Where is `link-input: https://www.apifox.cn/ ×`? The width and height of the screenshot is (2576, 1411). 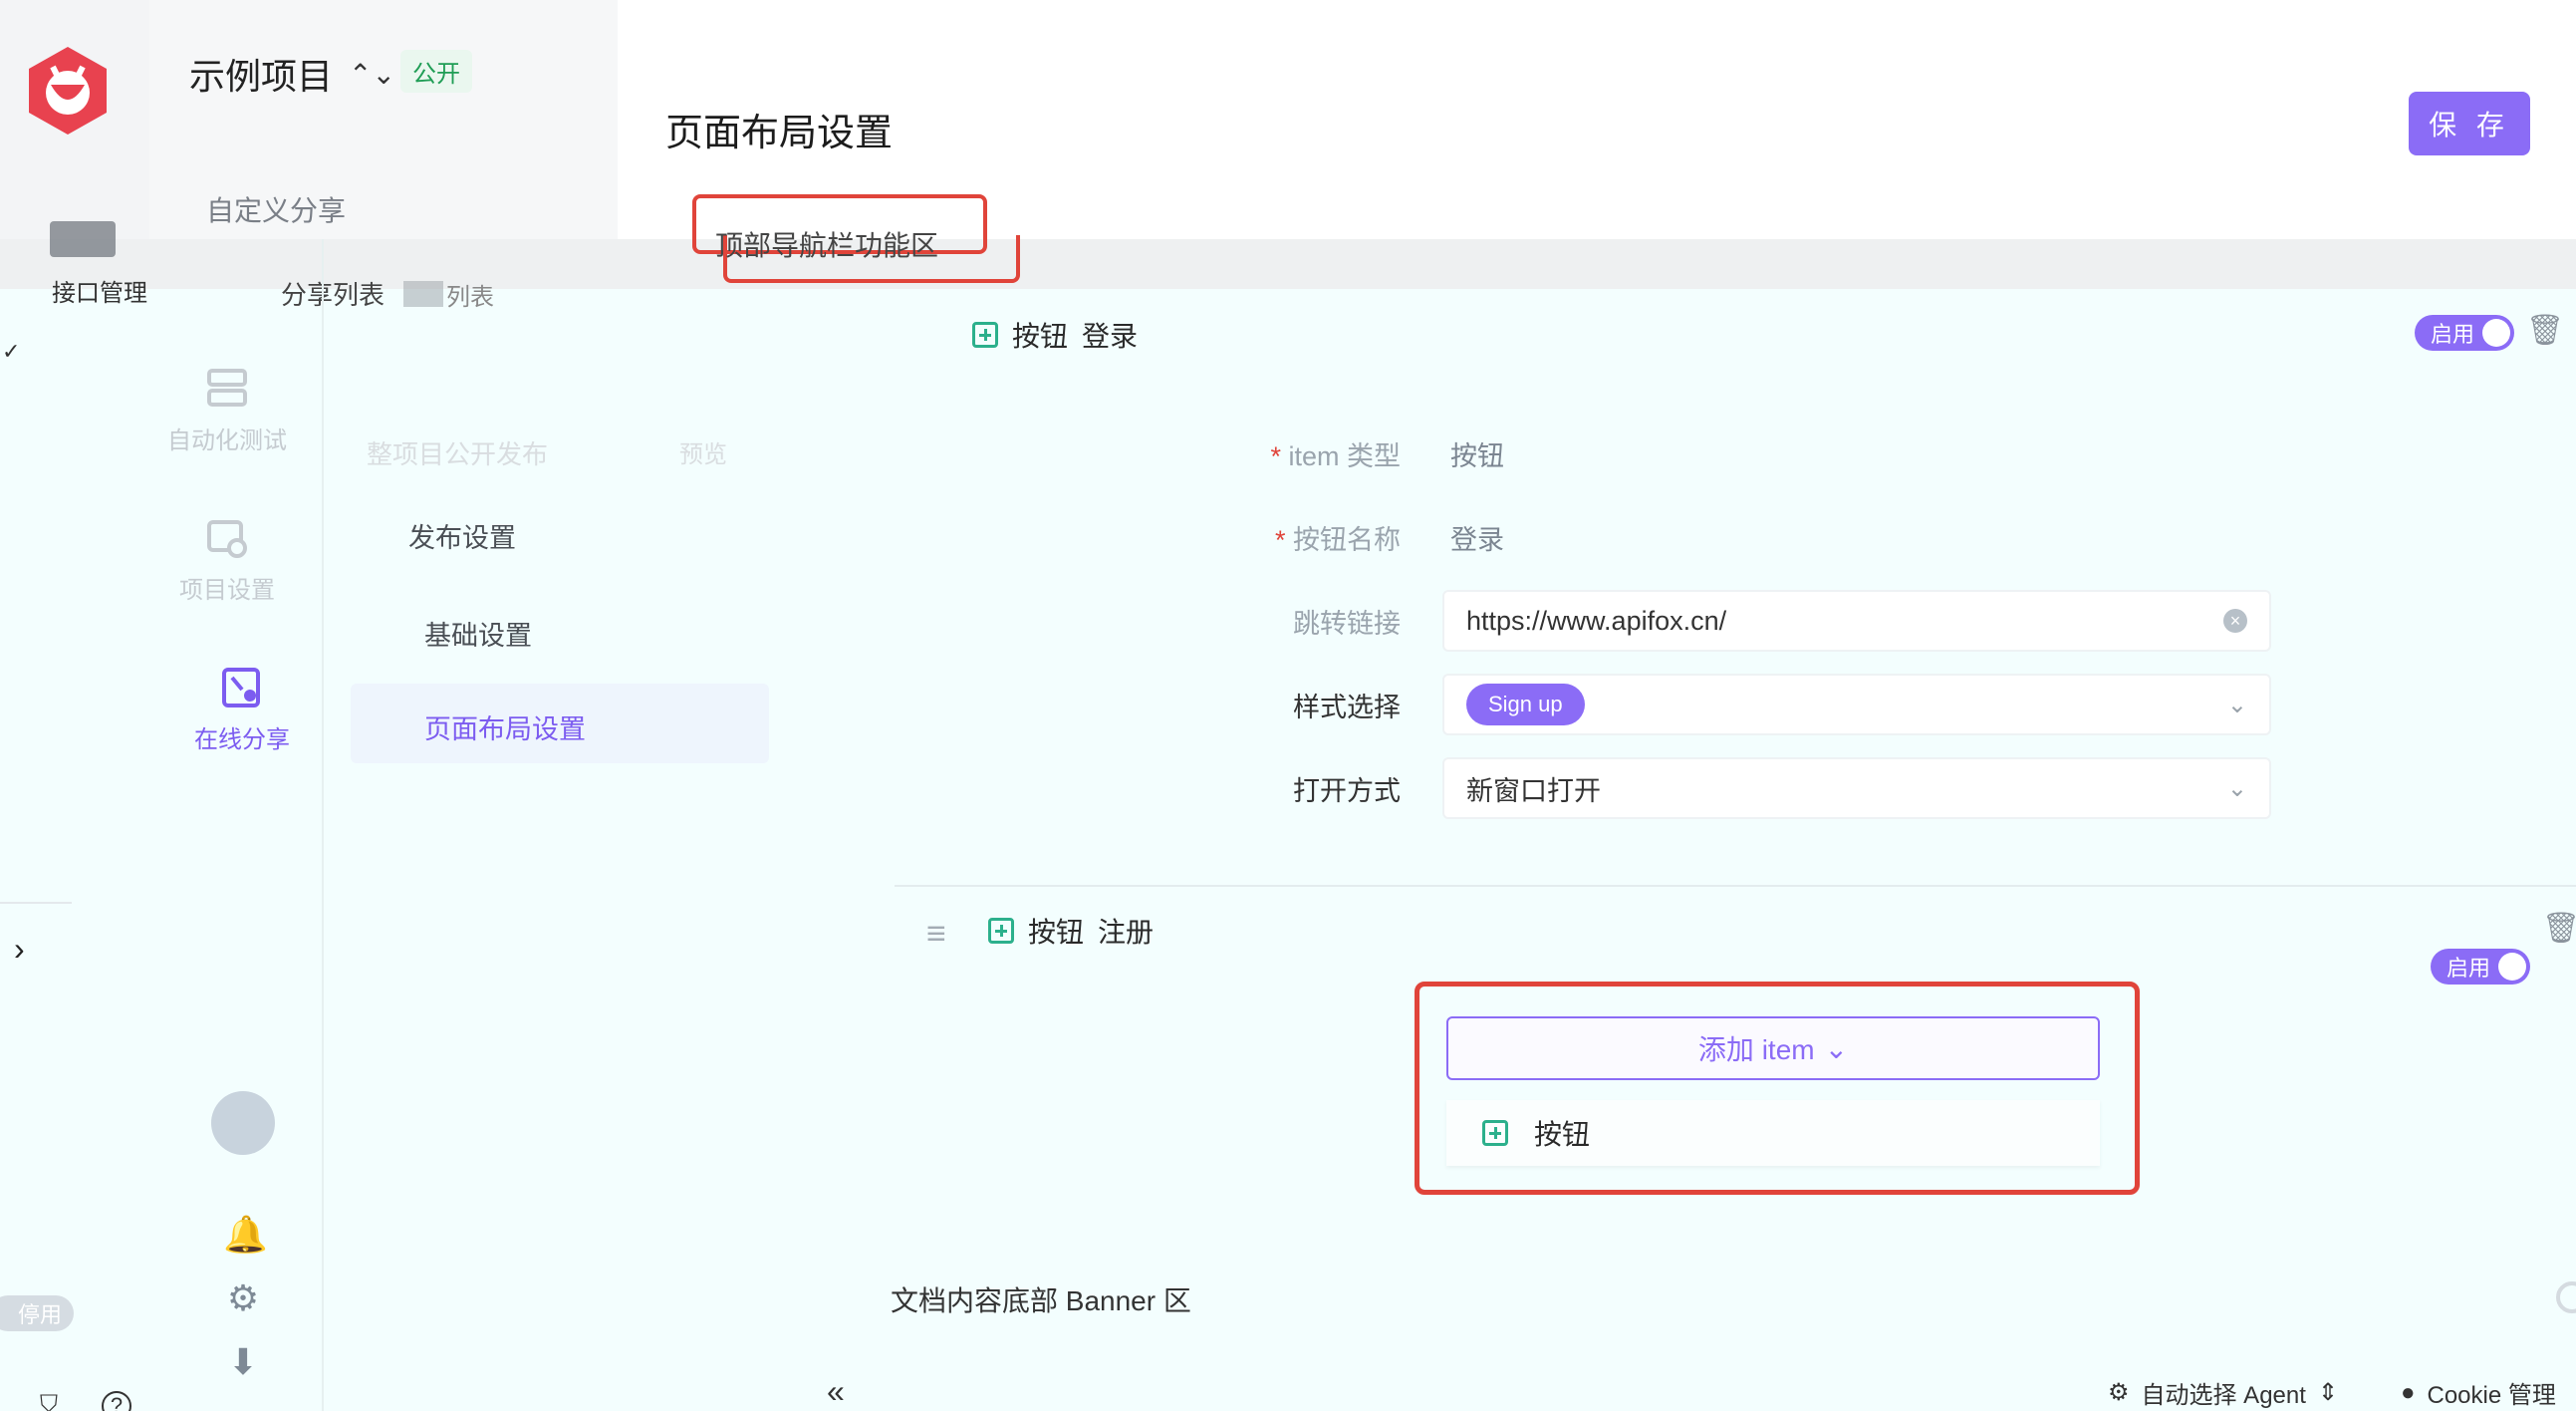 link-input: https://www.apifox.cn/ × is located at coordinates (1856, 621).